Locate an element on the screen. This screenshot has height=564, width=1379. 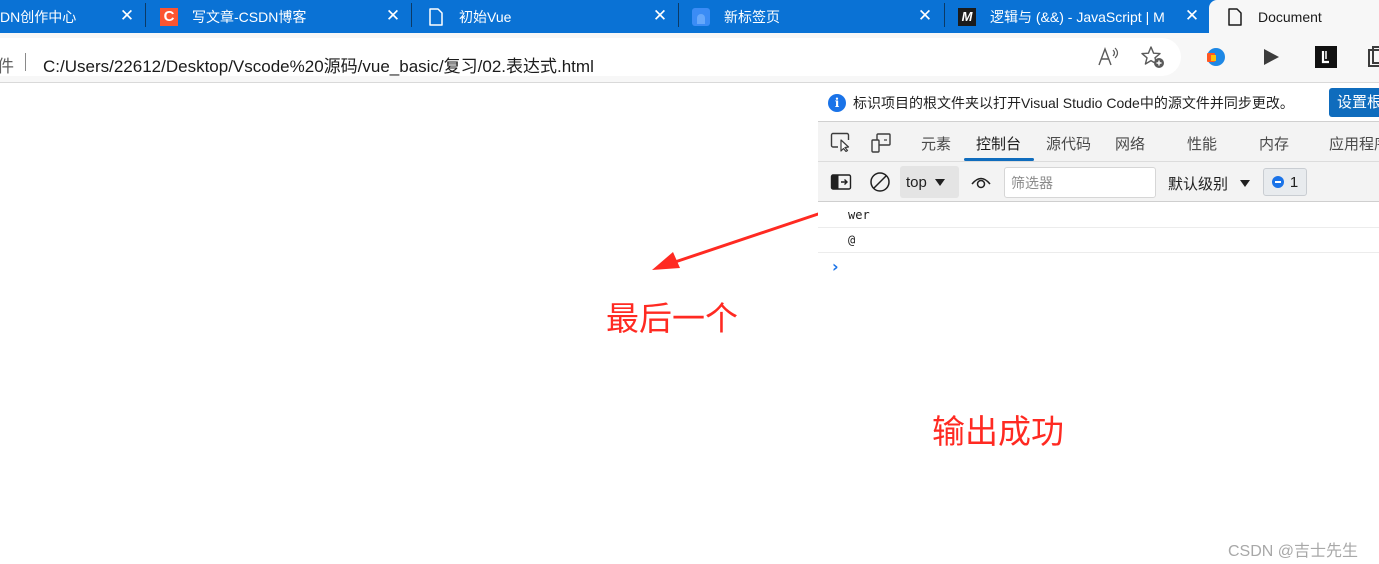
log-levels-dropdown: 默认级别 is located at coordinates (1209, 183).